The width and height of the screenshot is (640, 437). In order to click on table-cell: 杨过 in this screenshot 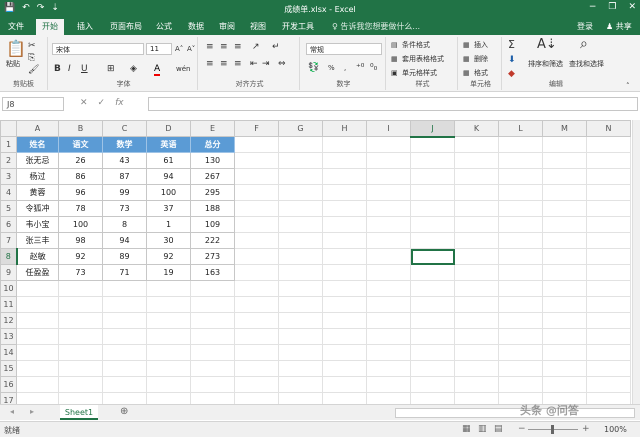, I will do `click(37, 176)`.